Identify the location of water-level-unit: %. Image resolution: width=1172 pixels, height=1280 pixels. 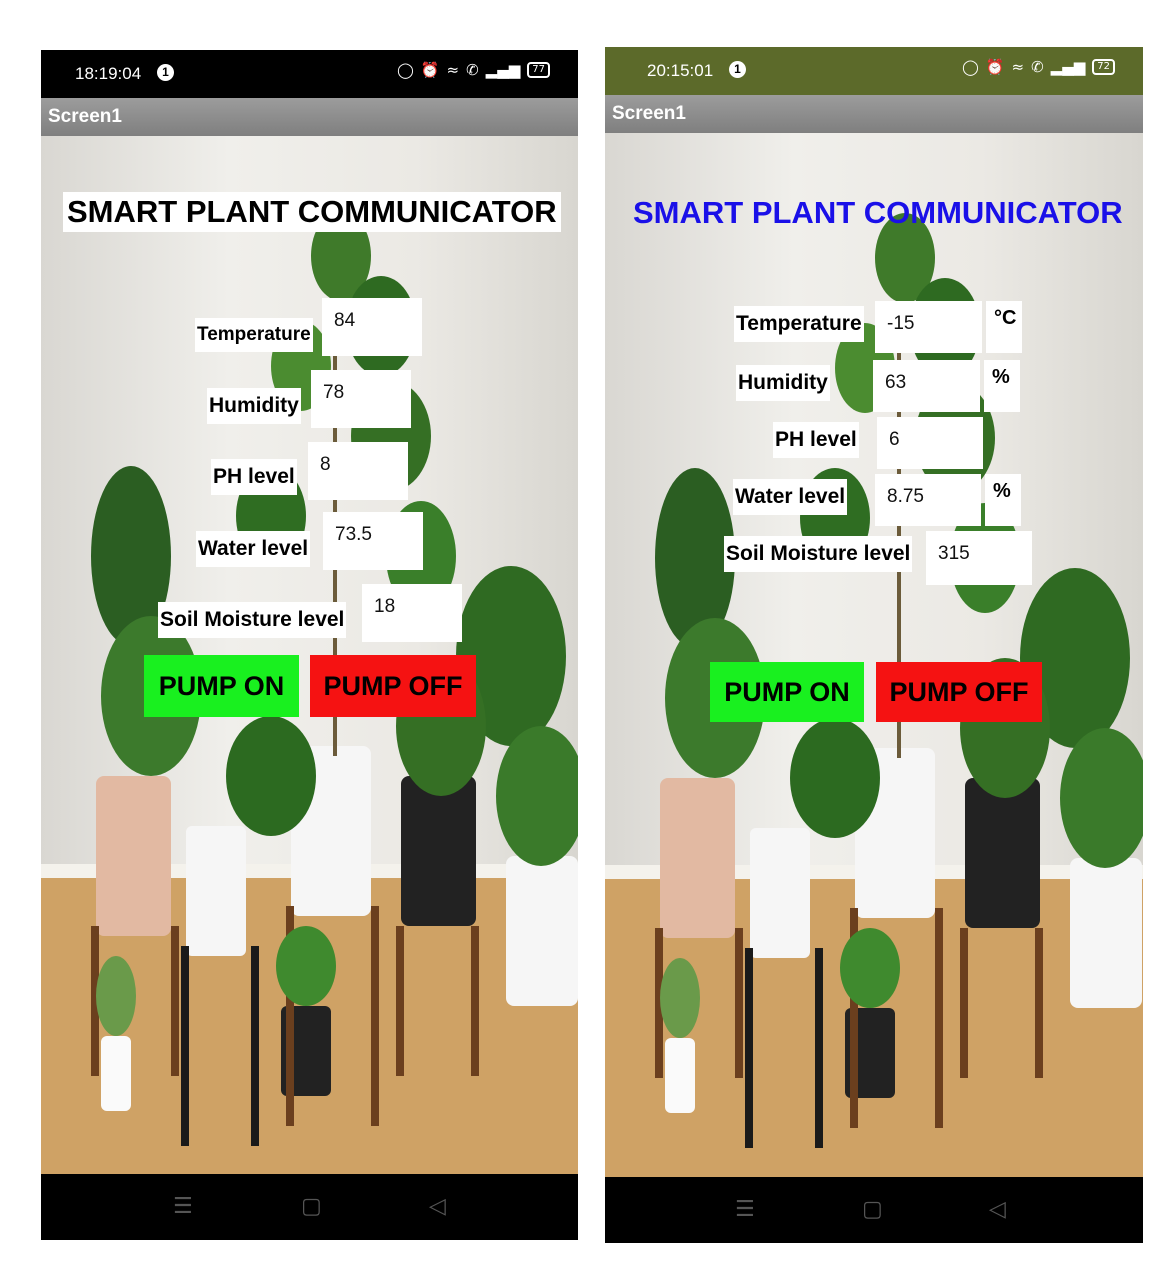
(1003, 500).